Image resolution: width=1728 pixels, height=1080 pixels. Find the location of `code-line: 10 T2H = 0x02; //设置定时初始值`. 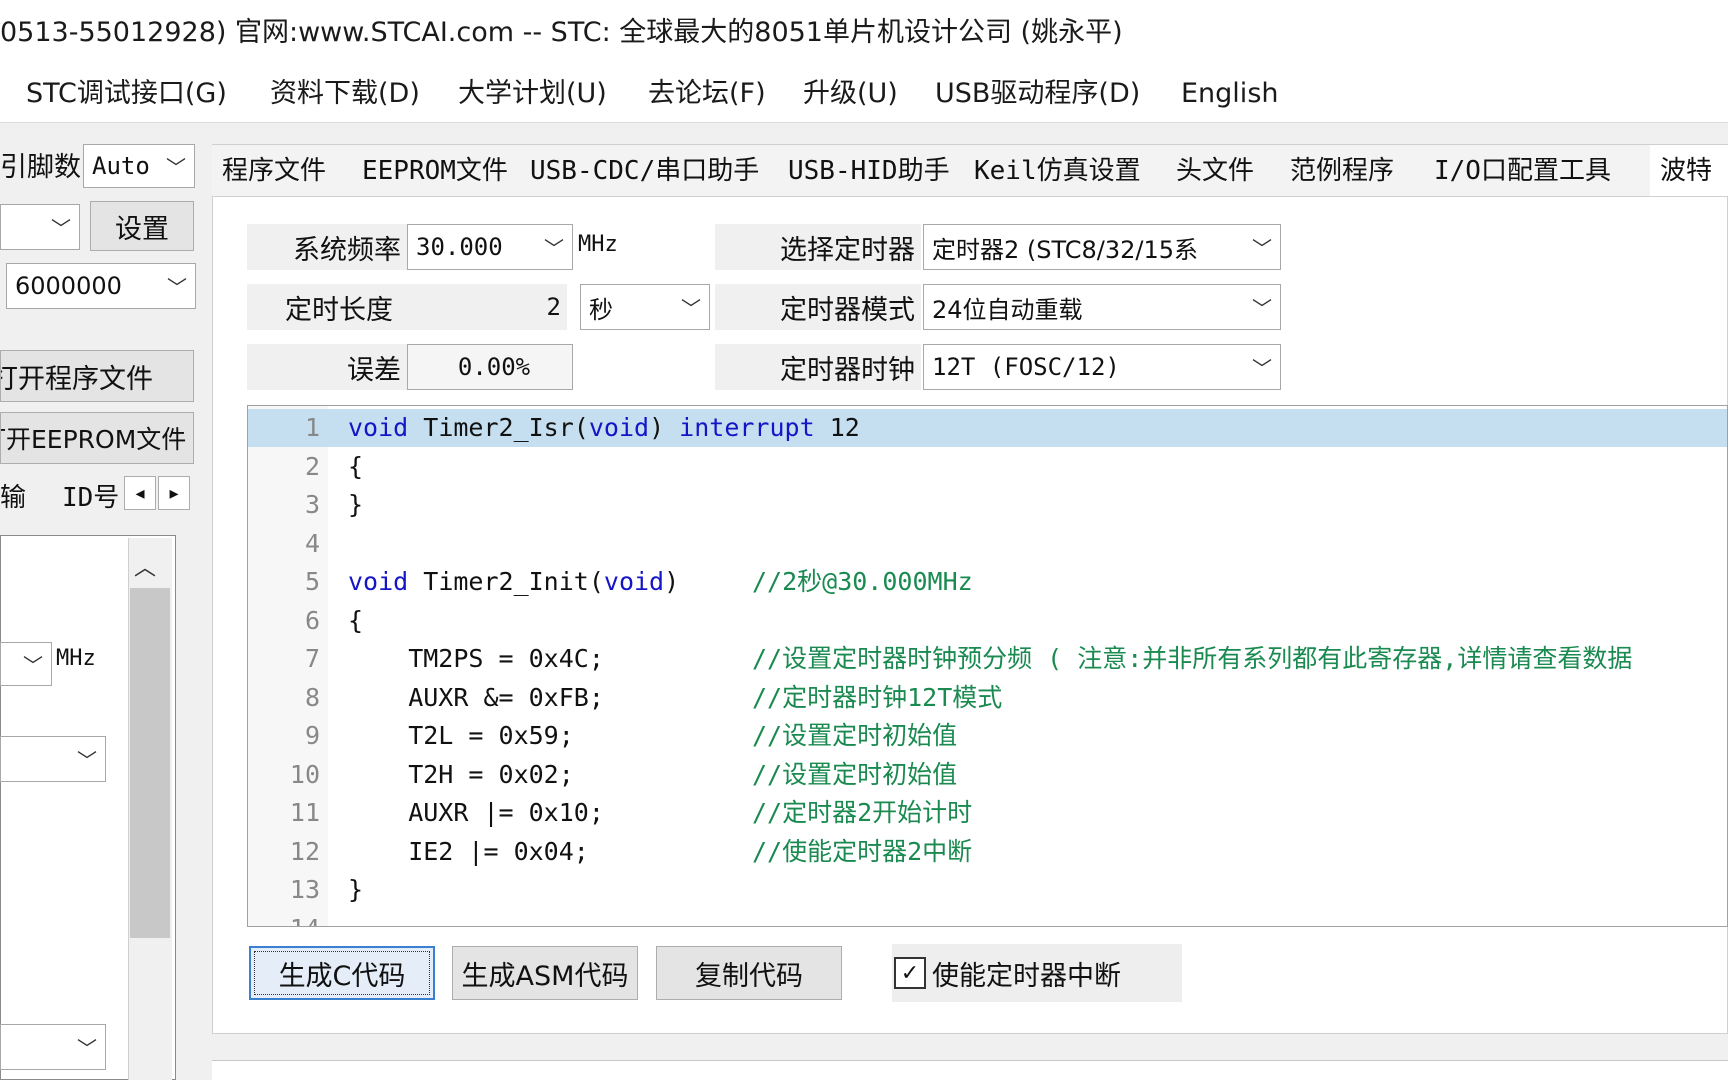

code-line: 10 T2H = 0x02; //设置定时初始值 is located at coordinates (987, 775).